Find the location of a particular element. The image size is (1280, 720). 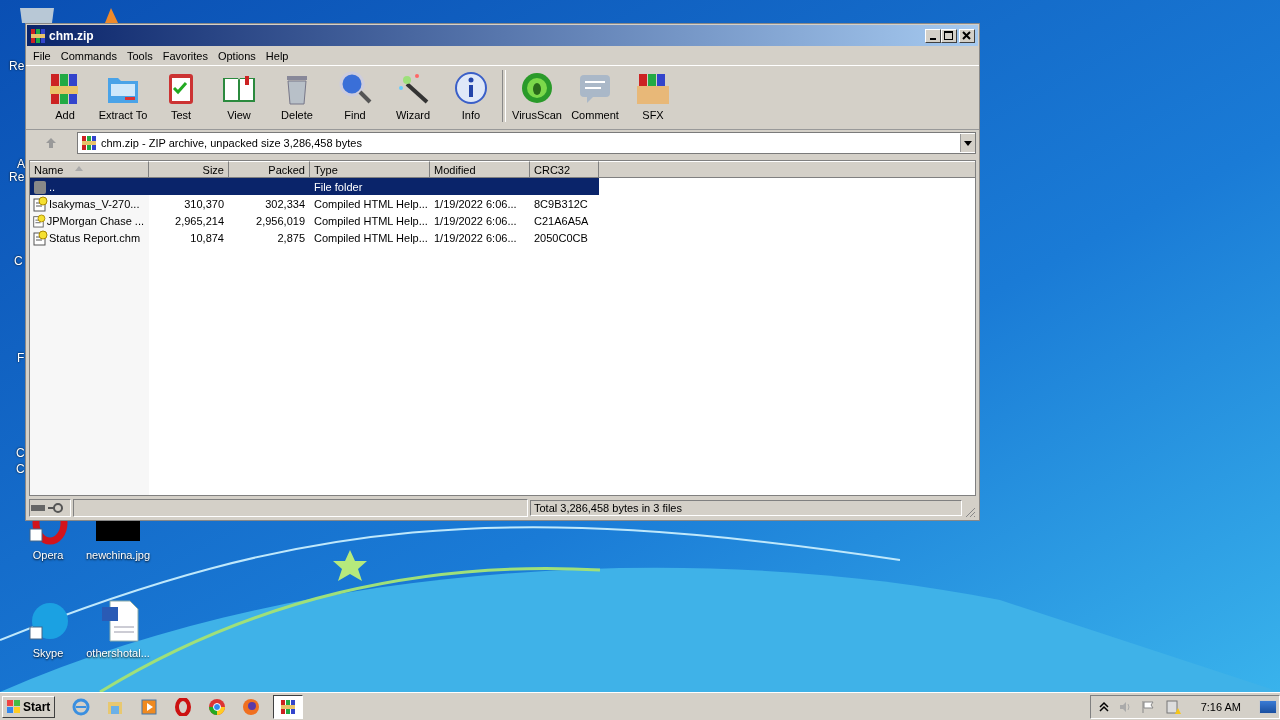

table-cell: 8C9B312C is located at coordinates (561, 203).